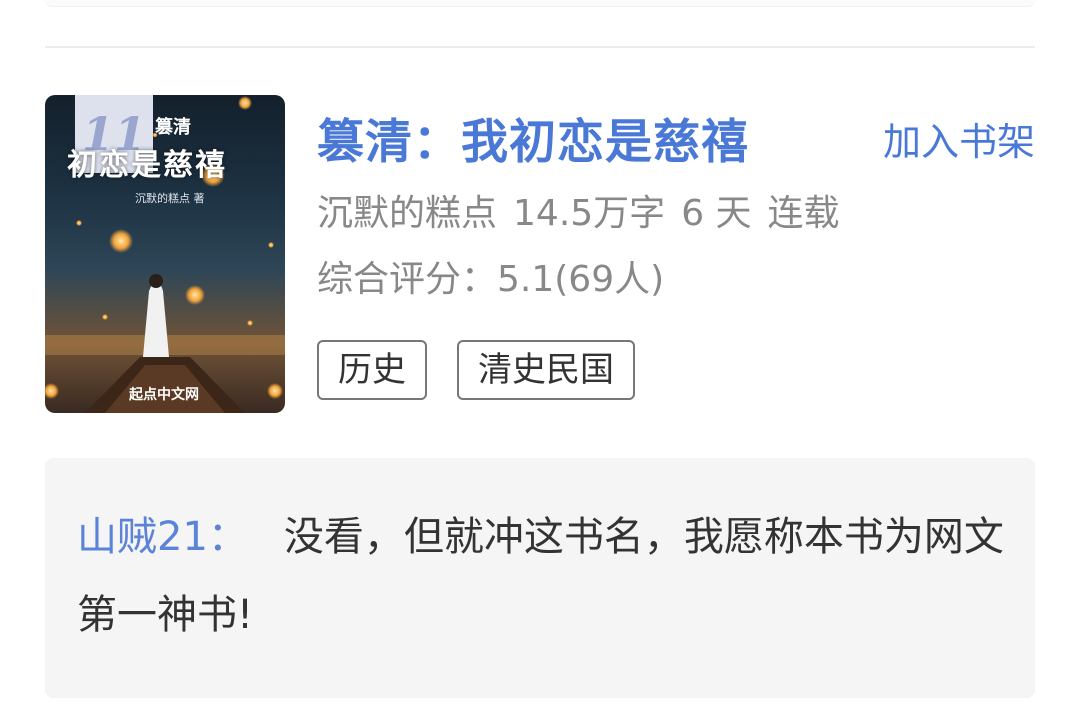  I want to click on serial-status: 连载, so click(803, 213).